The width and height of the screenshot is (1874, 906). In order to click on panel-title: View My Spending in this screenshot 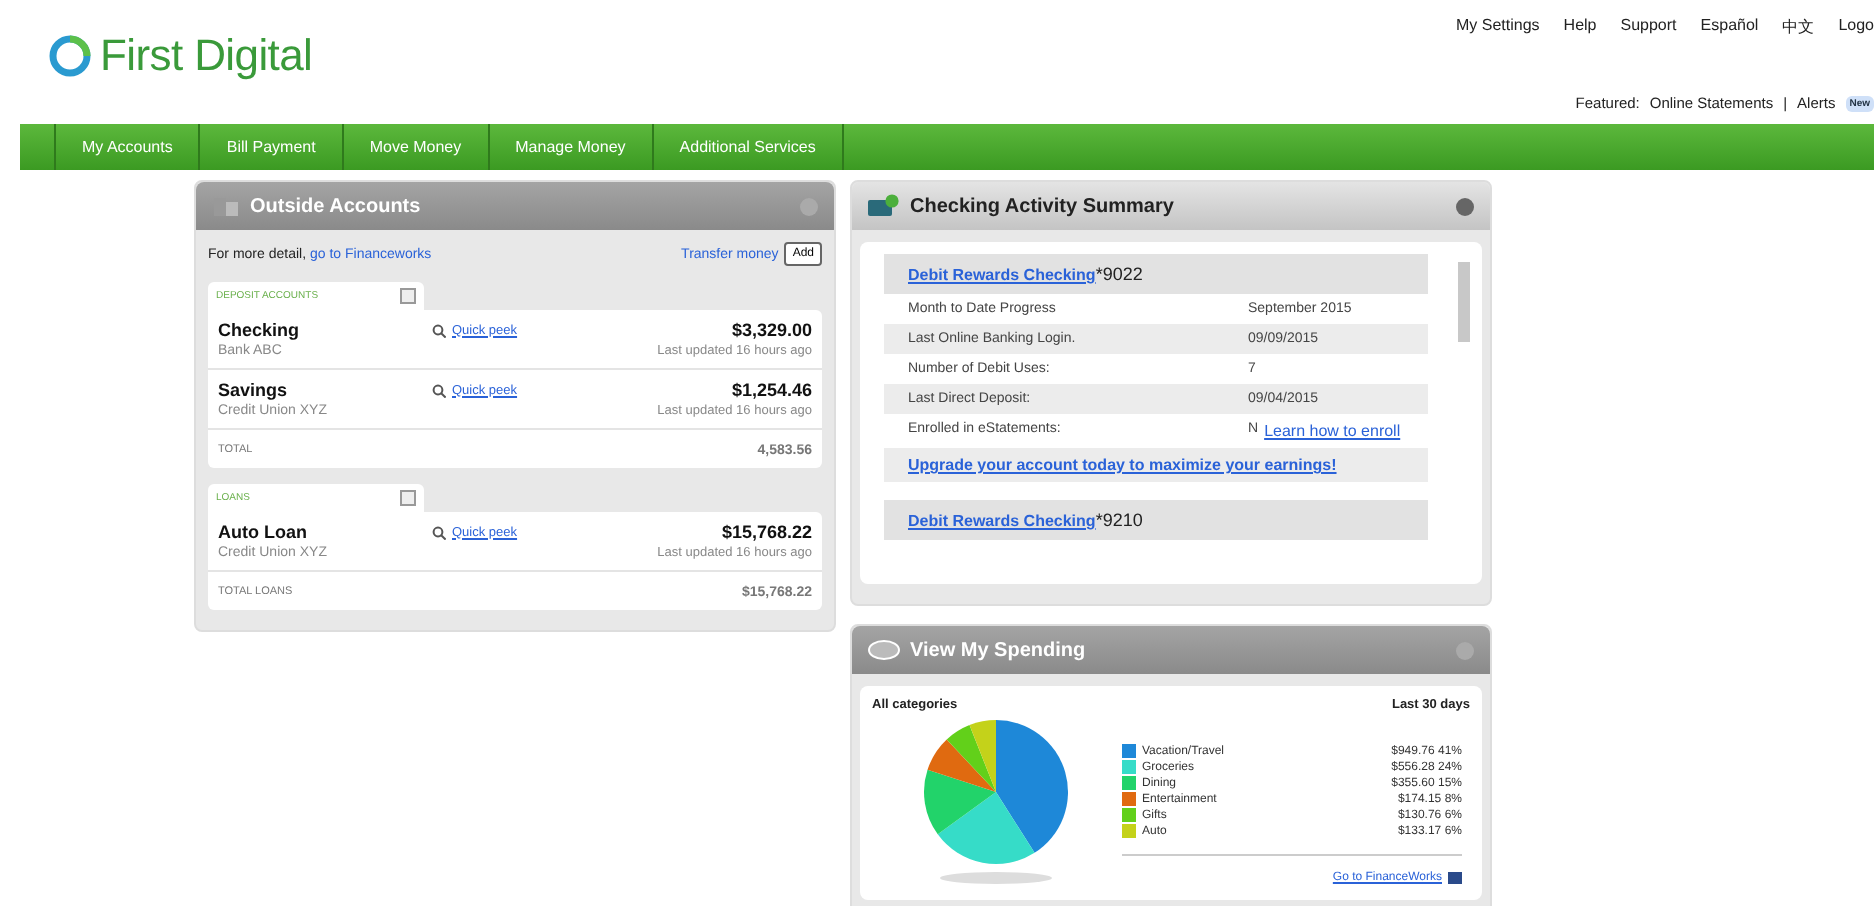, I will do `click(999, 650)`.